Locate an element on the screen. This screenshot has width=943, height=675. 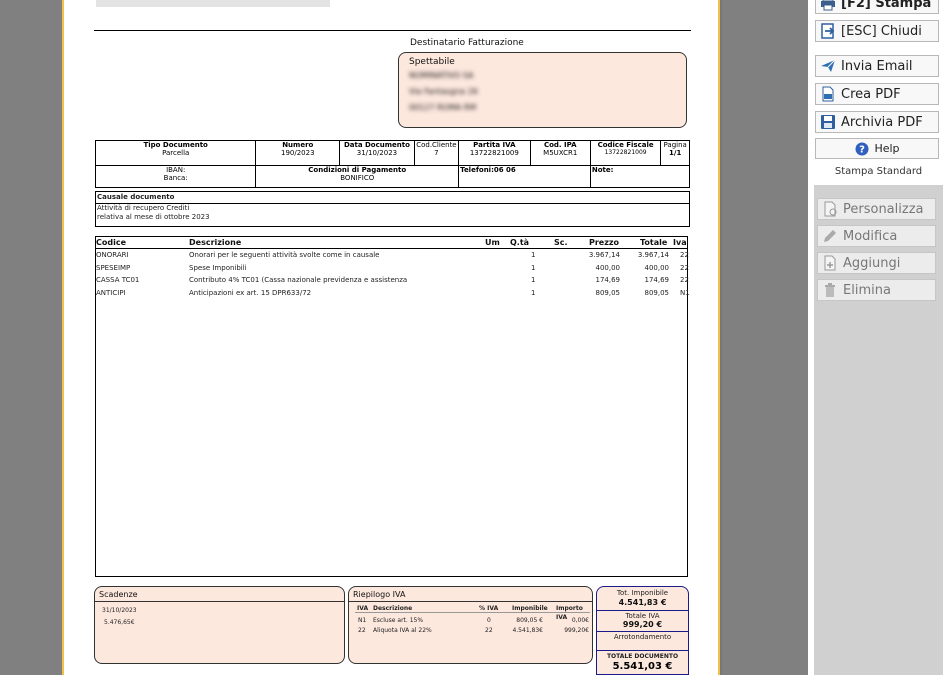
causale-line1: Attività di recupero Crediti is located at coordinates (143, 208).